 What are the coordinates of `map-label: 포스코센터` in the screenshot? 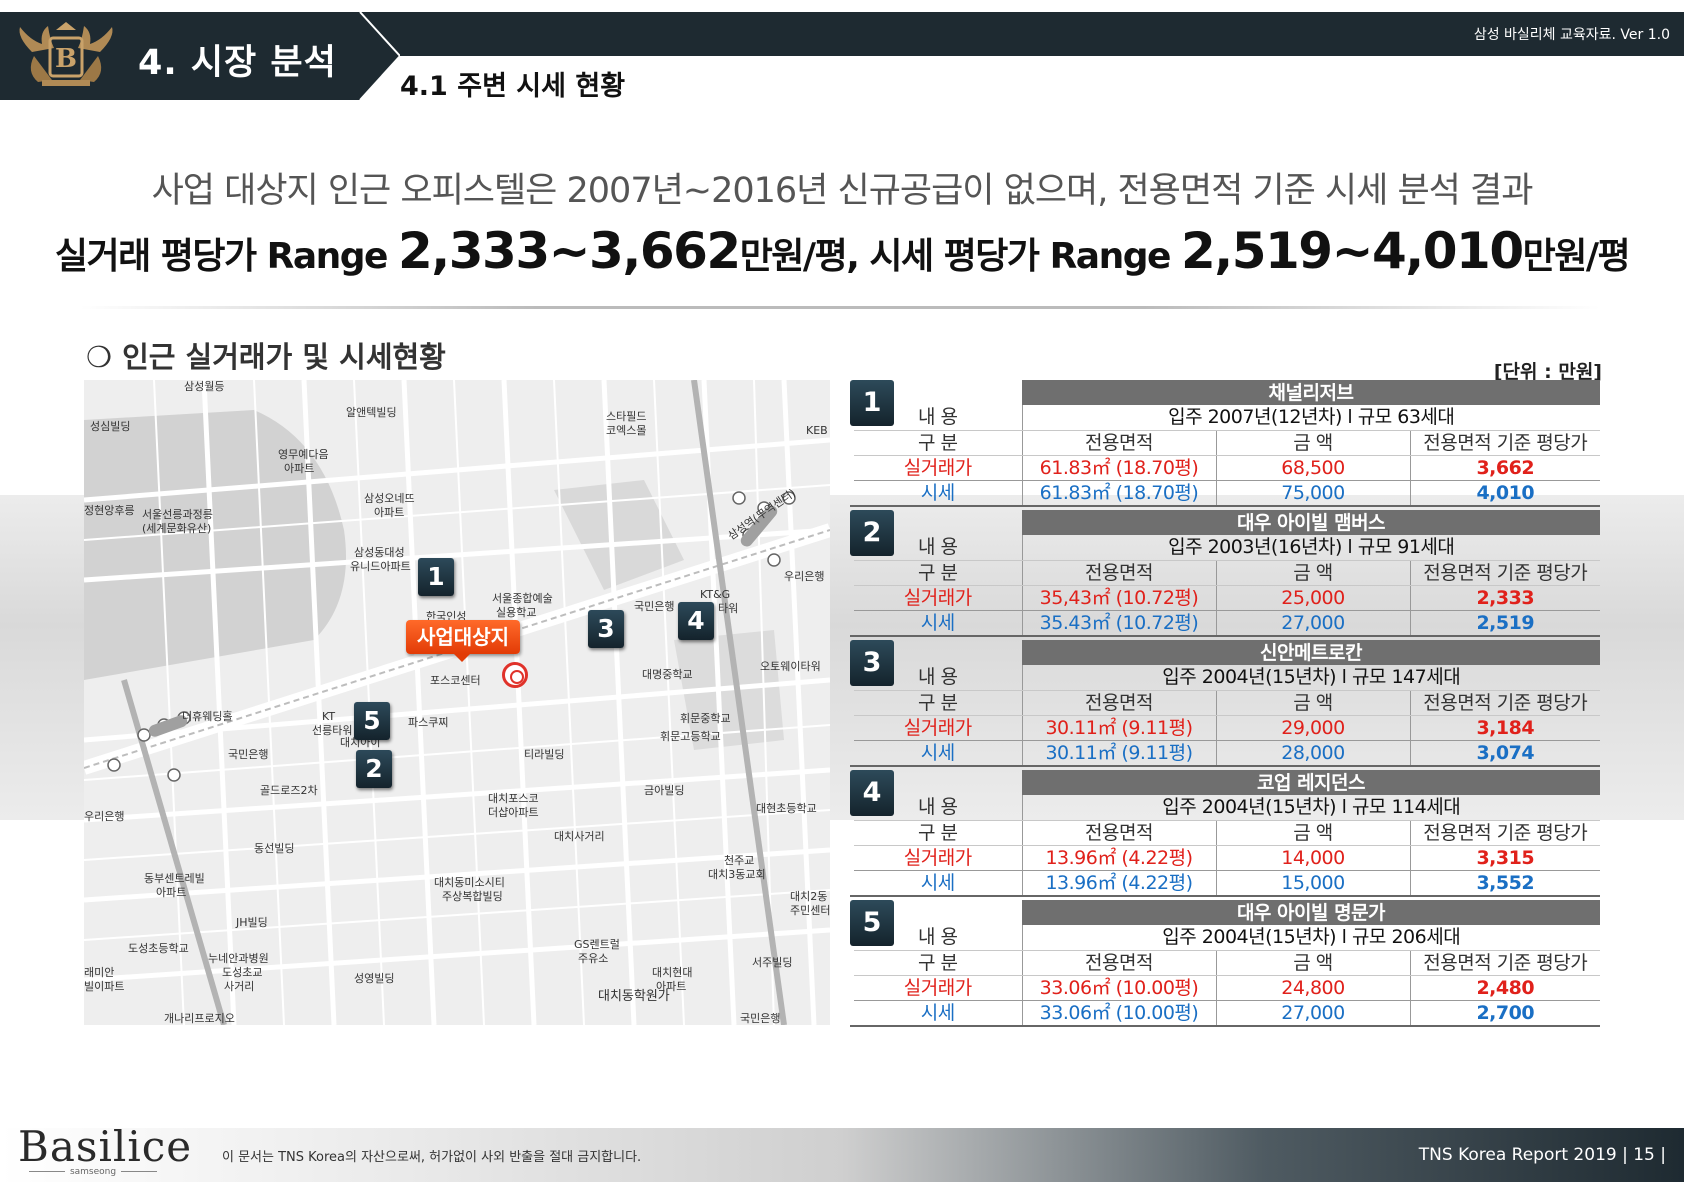 It's located at (455, 680).